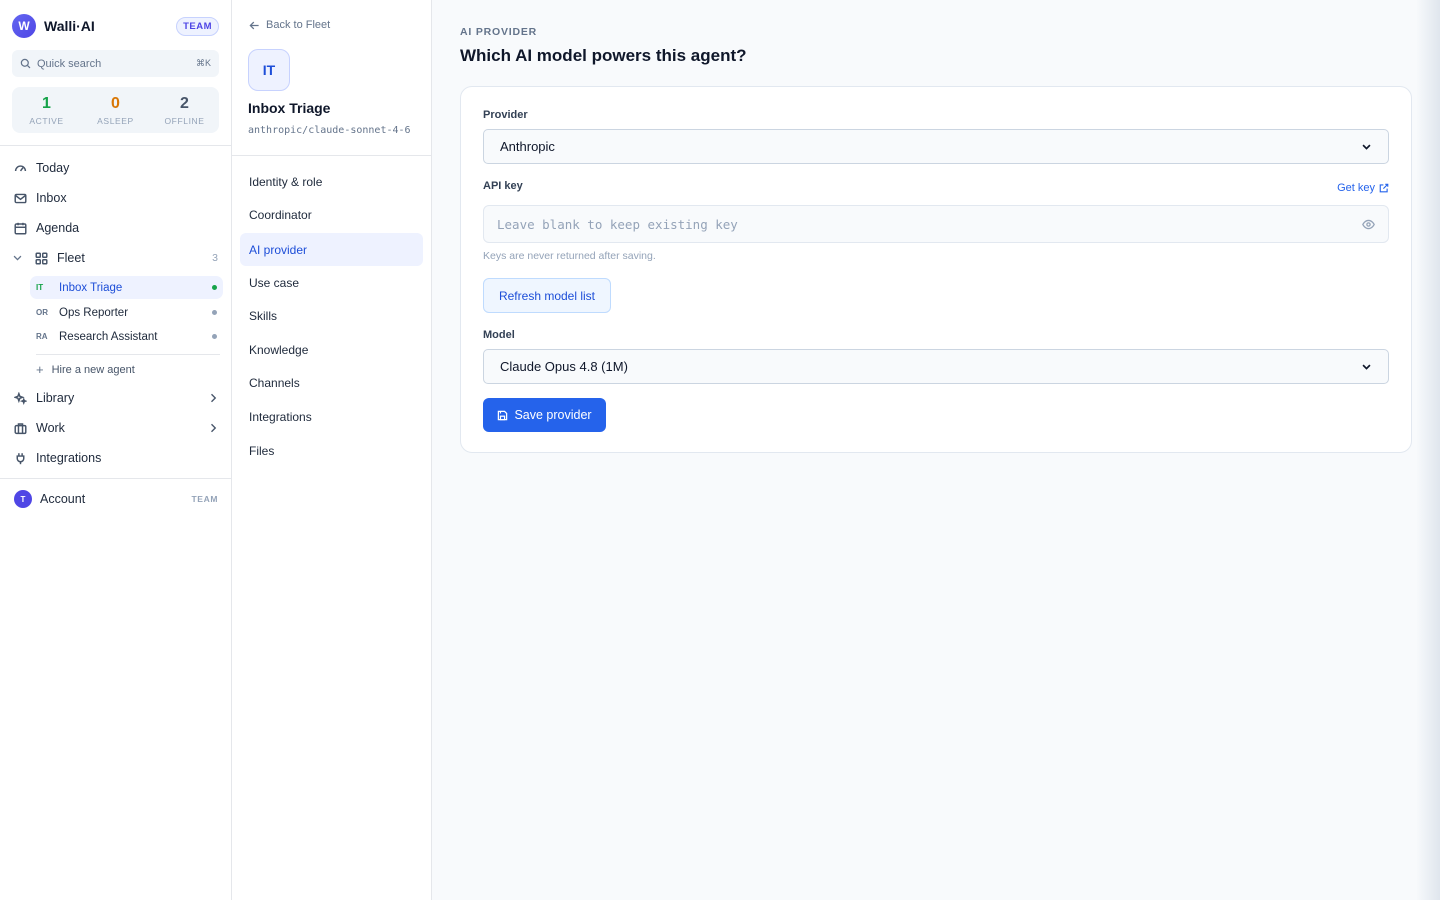  Describe the element at coordinates (331, 214) in the screenshot. I see `tab-coordinator: Coordinator` at that location.